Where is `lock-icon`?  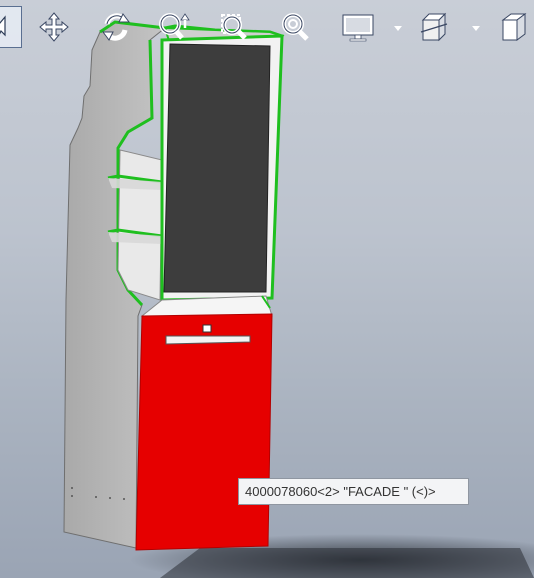
lock-icon is located at coordinates (207, 328).